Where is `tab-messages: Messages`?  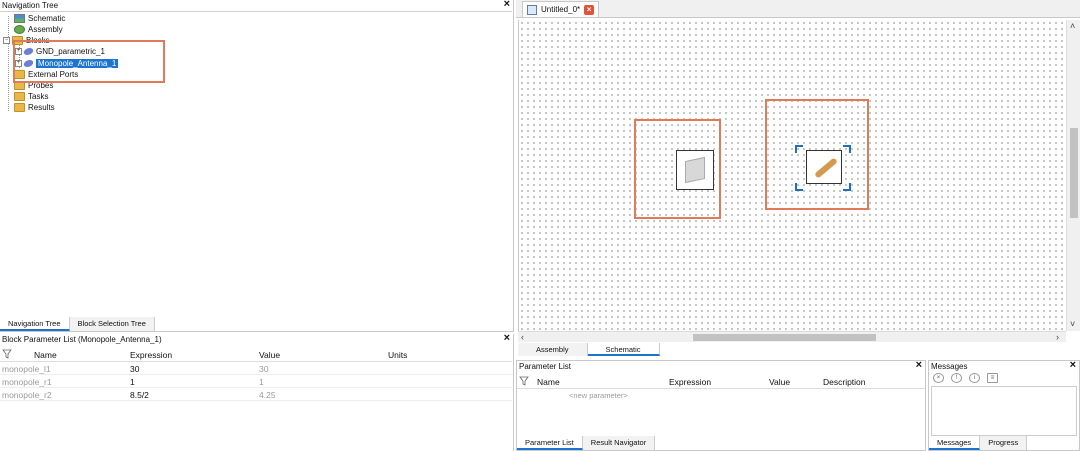
tab-messages: Messages is located at coordinates (955, 443).